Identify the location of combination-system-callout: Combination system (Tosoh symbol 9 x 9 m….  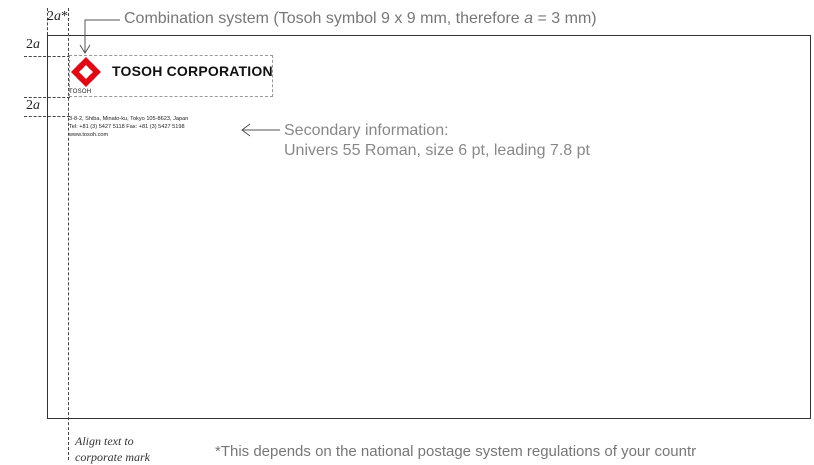
(360, 18).